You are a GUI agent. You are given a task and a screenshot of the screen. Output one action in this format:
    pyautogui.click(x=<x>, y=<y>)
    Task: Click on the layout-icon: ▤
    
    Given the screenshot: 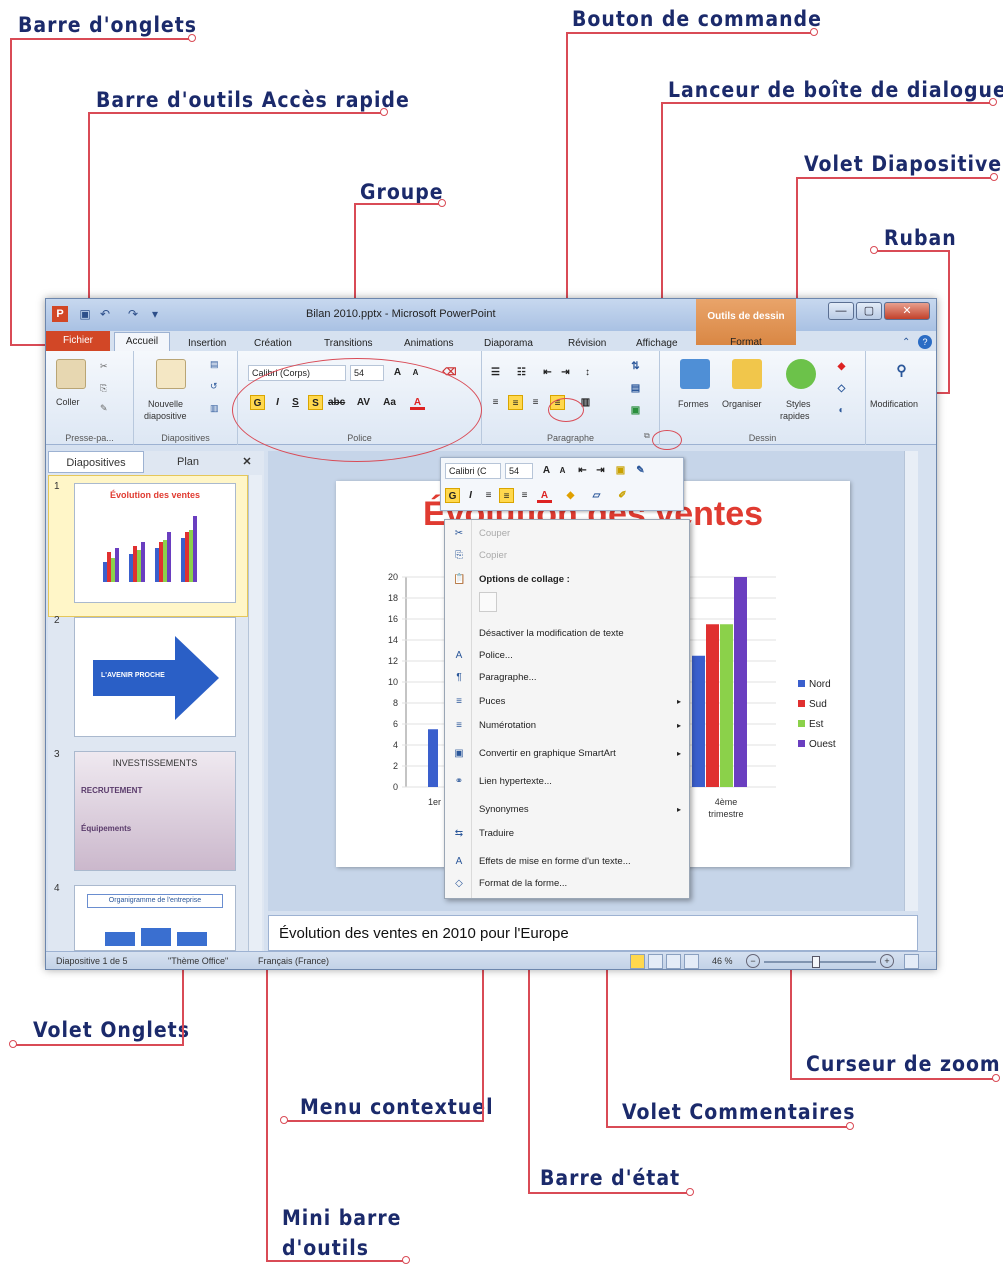 What is the action you would take?
    pyautogui.click(x=214, y=364)
    